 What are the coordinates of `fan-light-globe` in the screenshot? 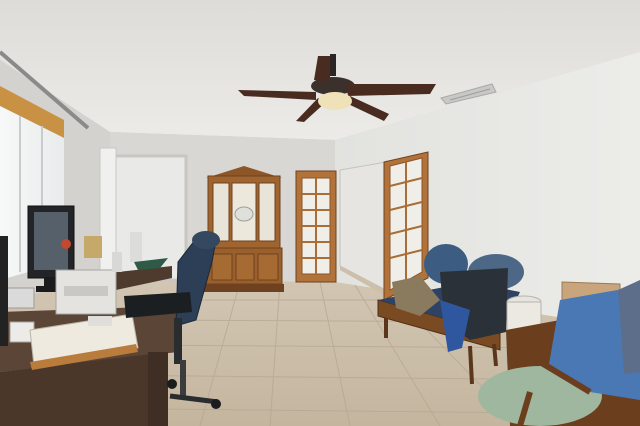 It's located at (335, 101).